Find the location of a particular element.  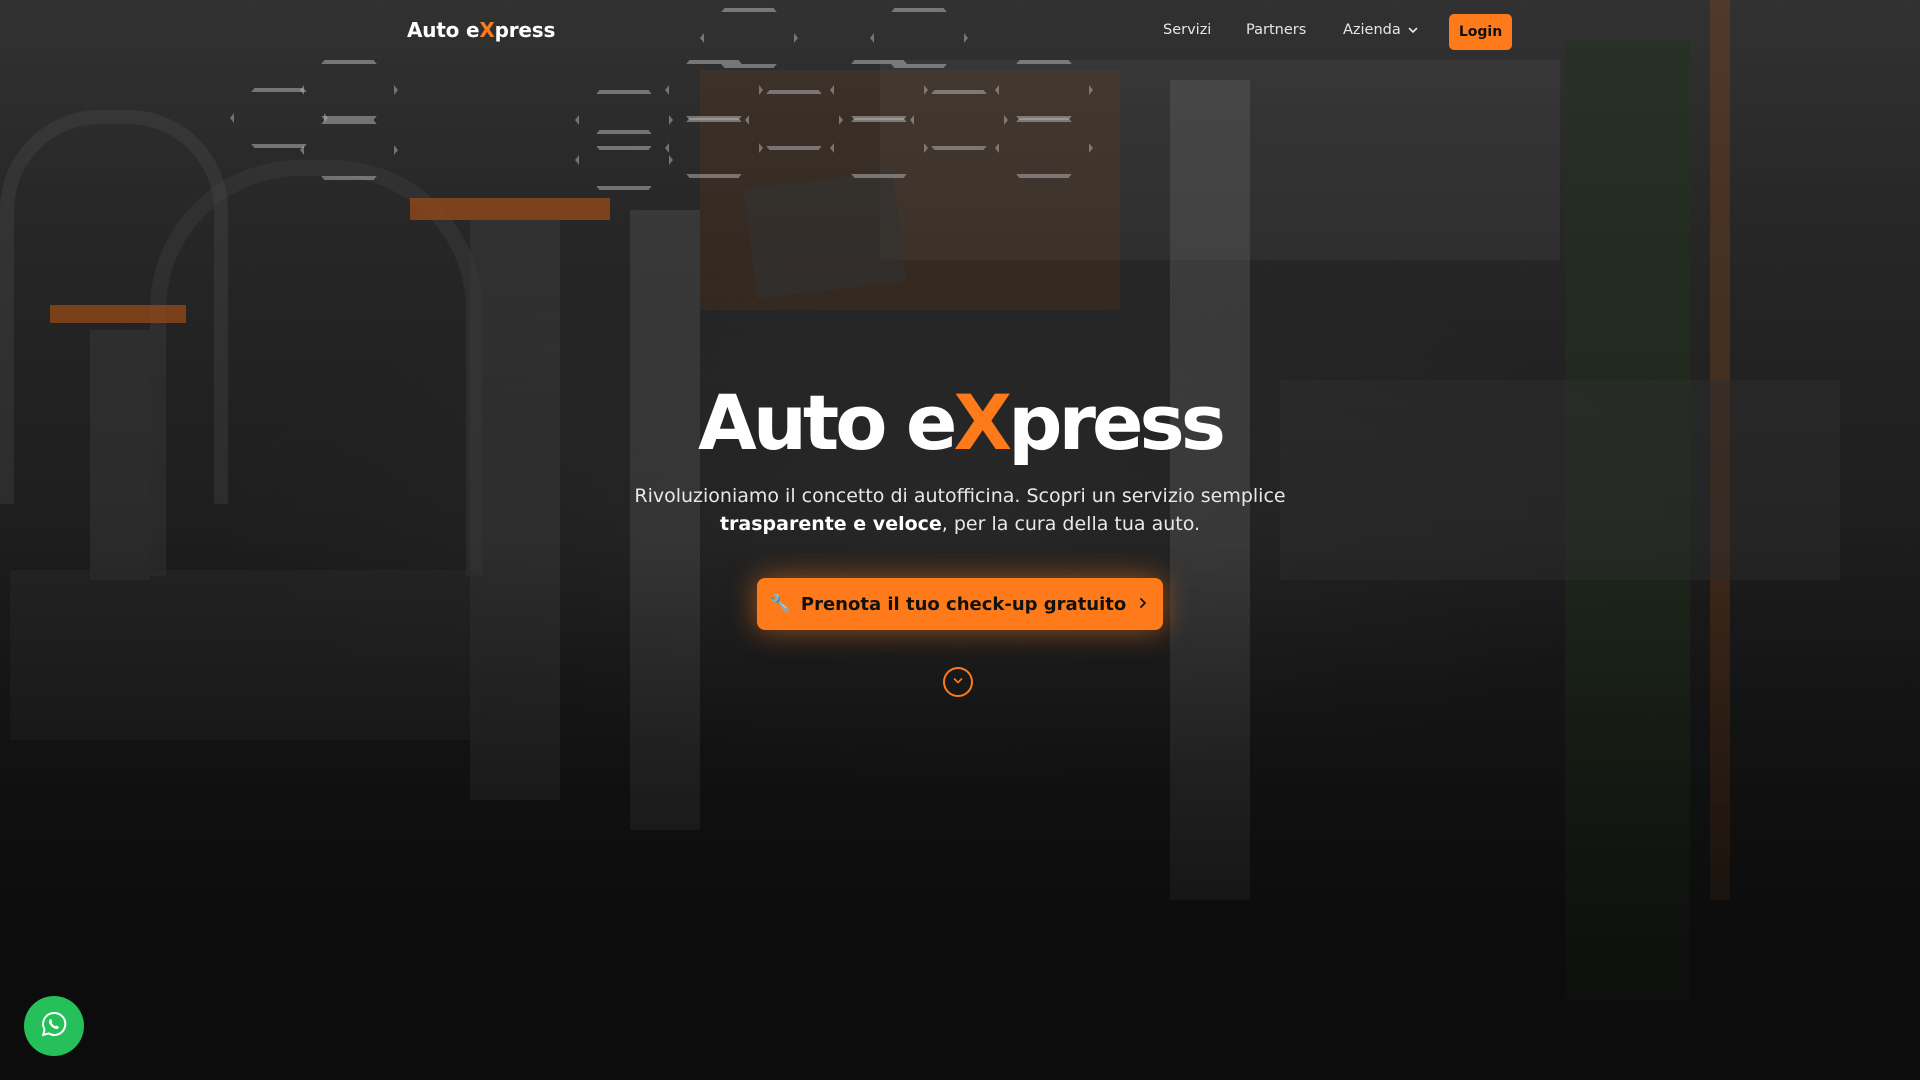

nav-dropdown-label: Azienda is located at coordinates (1372, 30).